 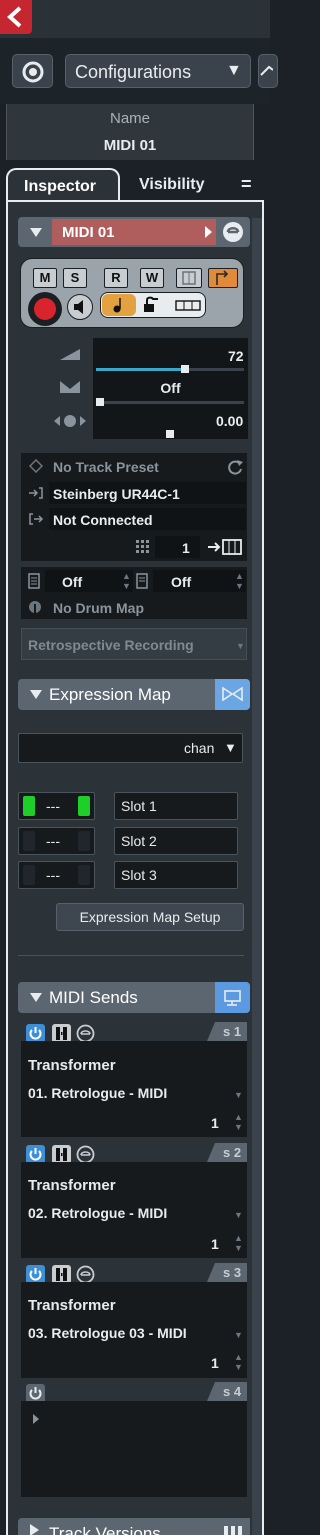 I want to click on program-value: Off, so click(x=72, y=582).